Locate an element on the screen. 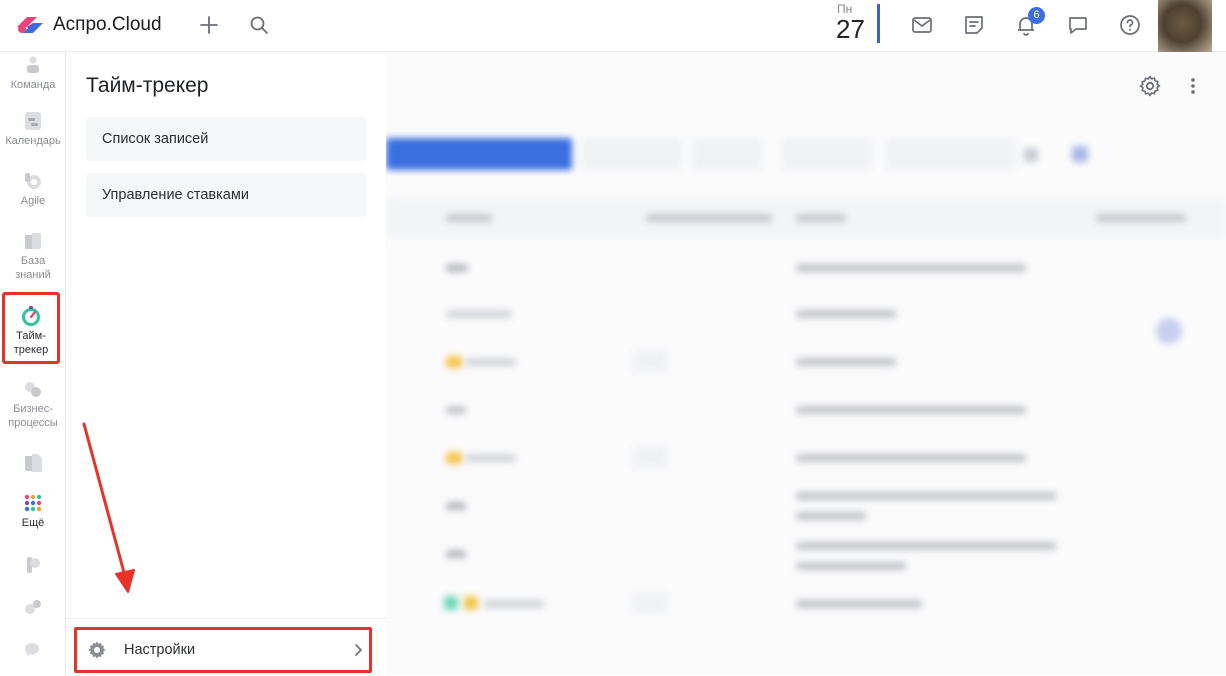 The height and width of the screenshot is (676, 1226). rail-label: Тайм-трекер is located at coordinates (31, 343).